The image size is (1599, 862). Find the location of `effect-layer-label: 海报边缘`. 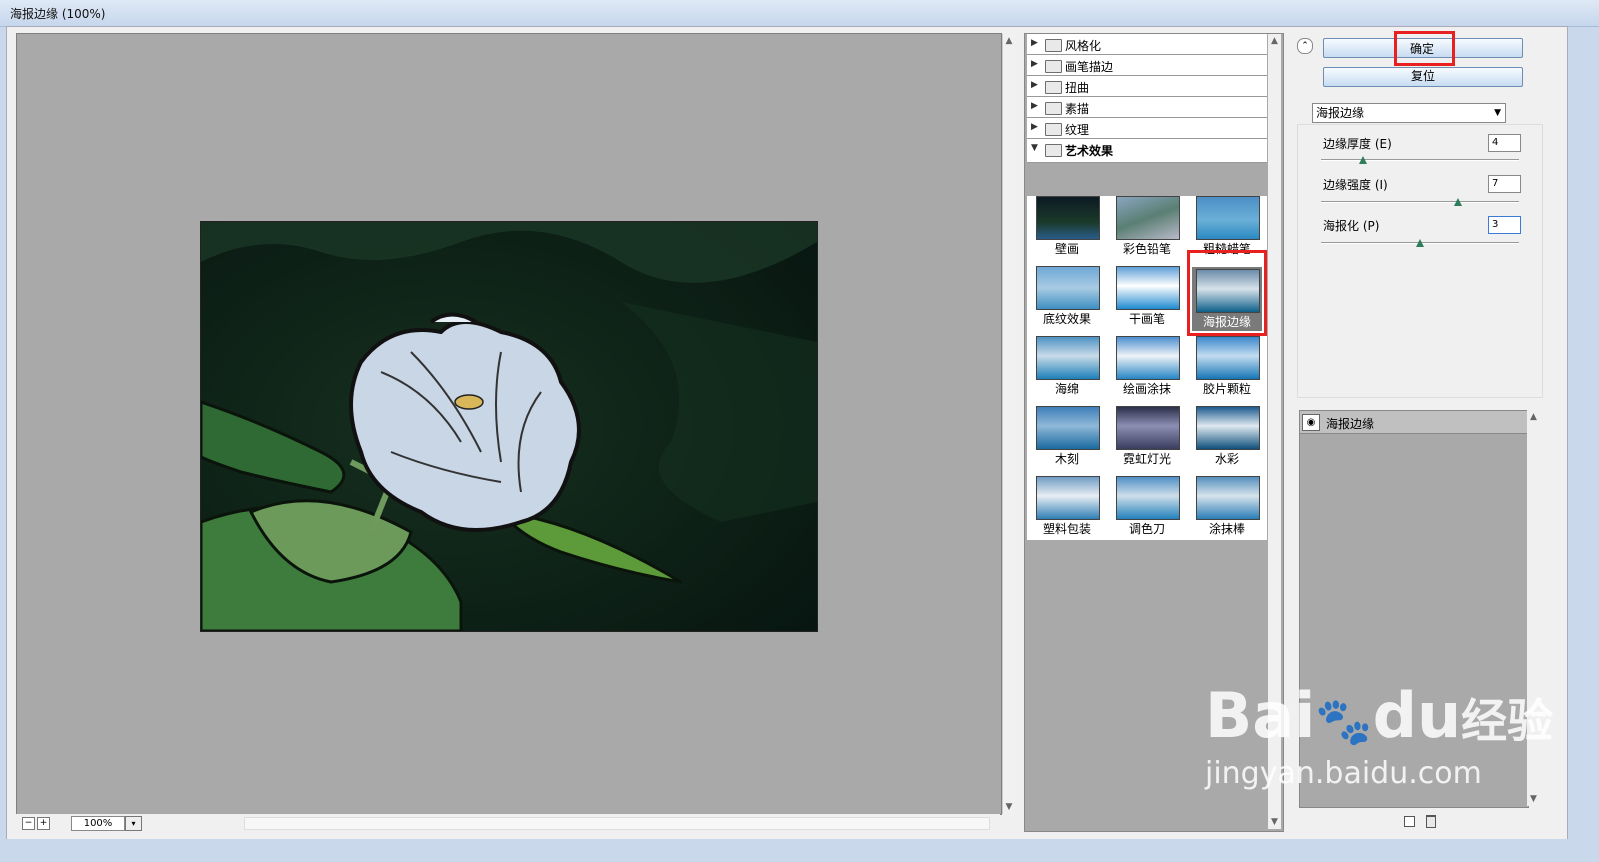

effect-layer-label: 海报边缘 is located at coordinates (1350, 424).